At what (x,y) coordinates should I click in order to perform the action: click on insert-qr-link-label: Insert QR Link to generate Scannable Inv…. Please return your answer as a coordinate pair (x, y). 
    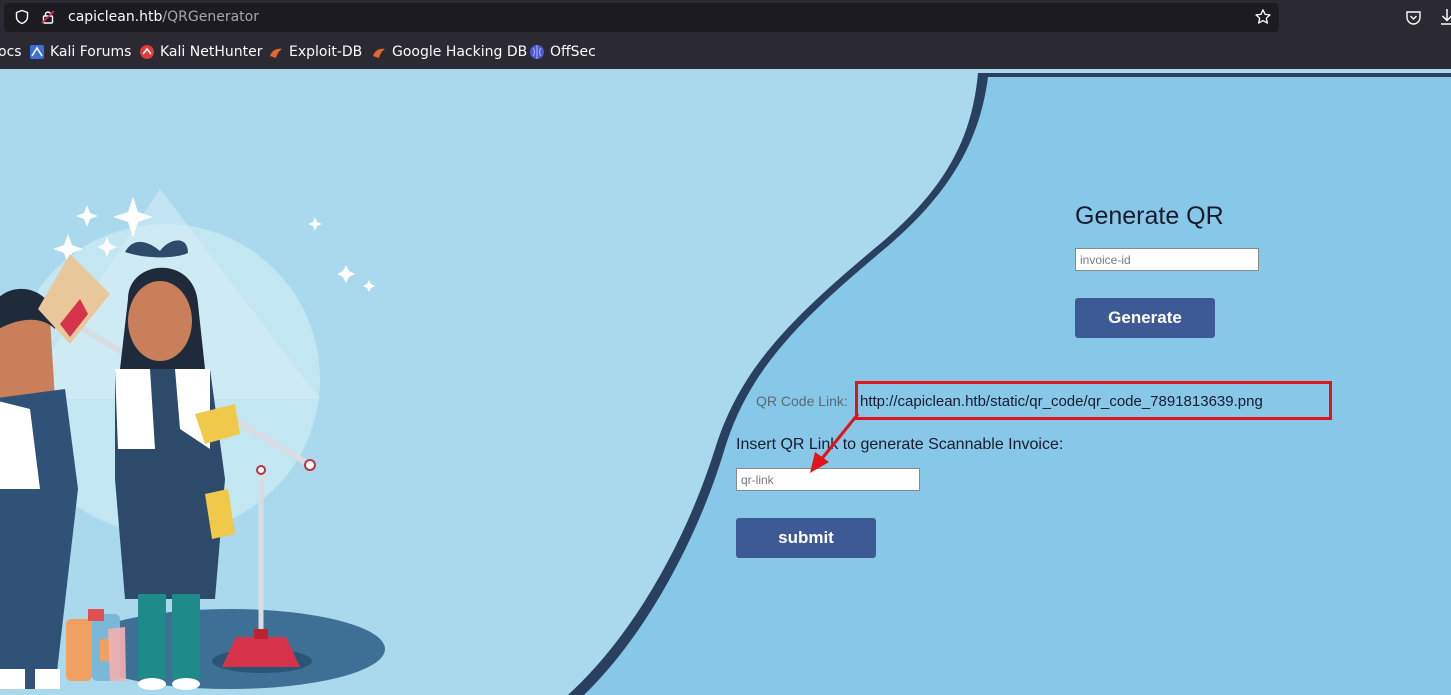
    Looking at the image, I should click on (900, 444).